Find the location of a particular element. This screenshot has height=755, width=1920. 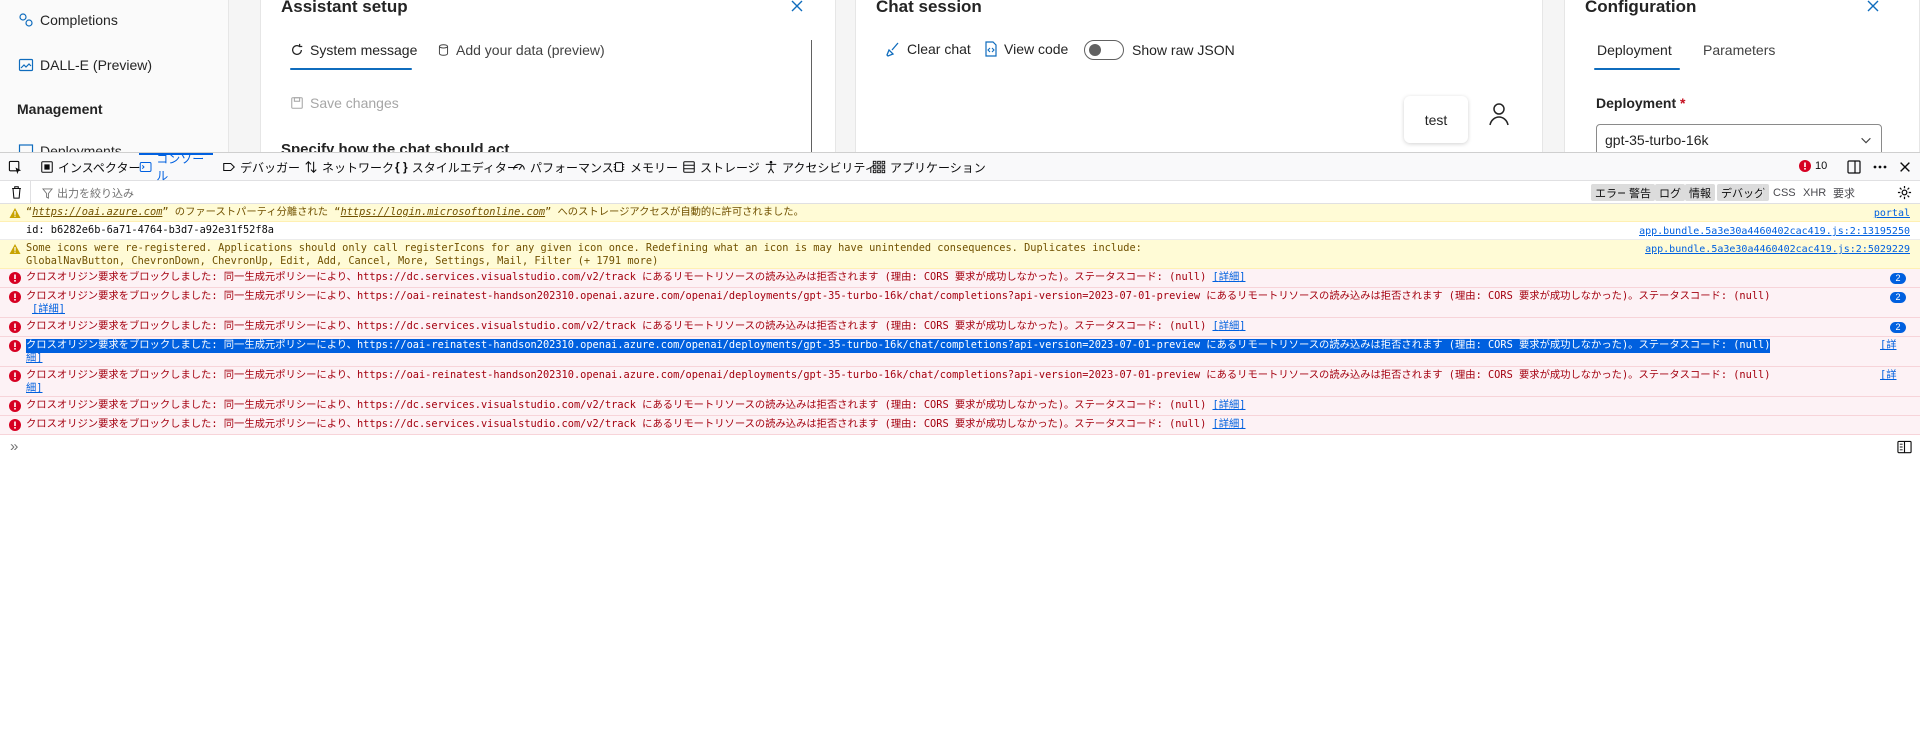

message-url: https://oai.azure.com is located at coordinates (97, 212).